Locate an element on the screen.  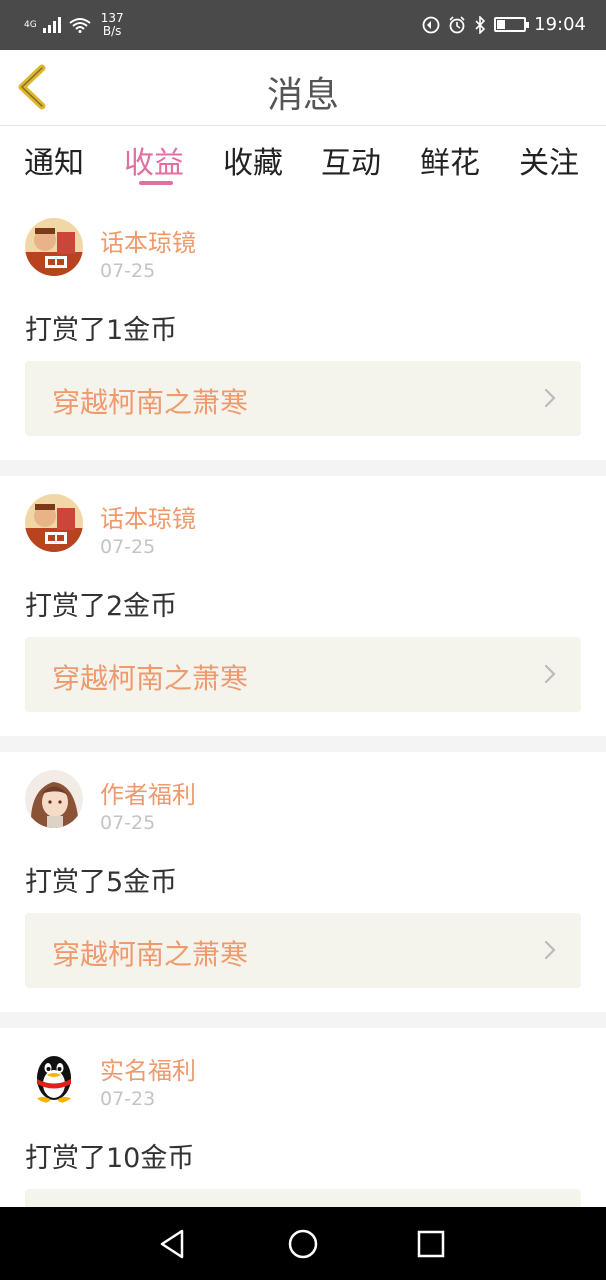
tab-earnings: 收益 is located at coordinates (154, 160).